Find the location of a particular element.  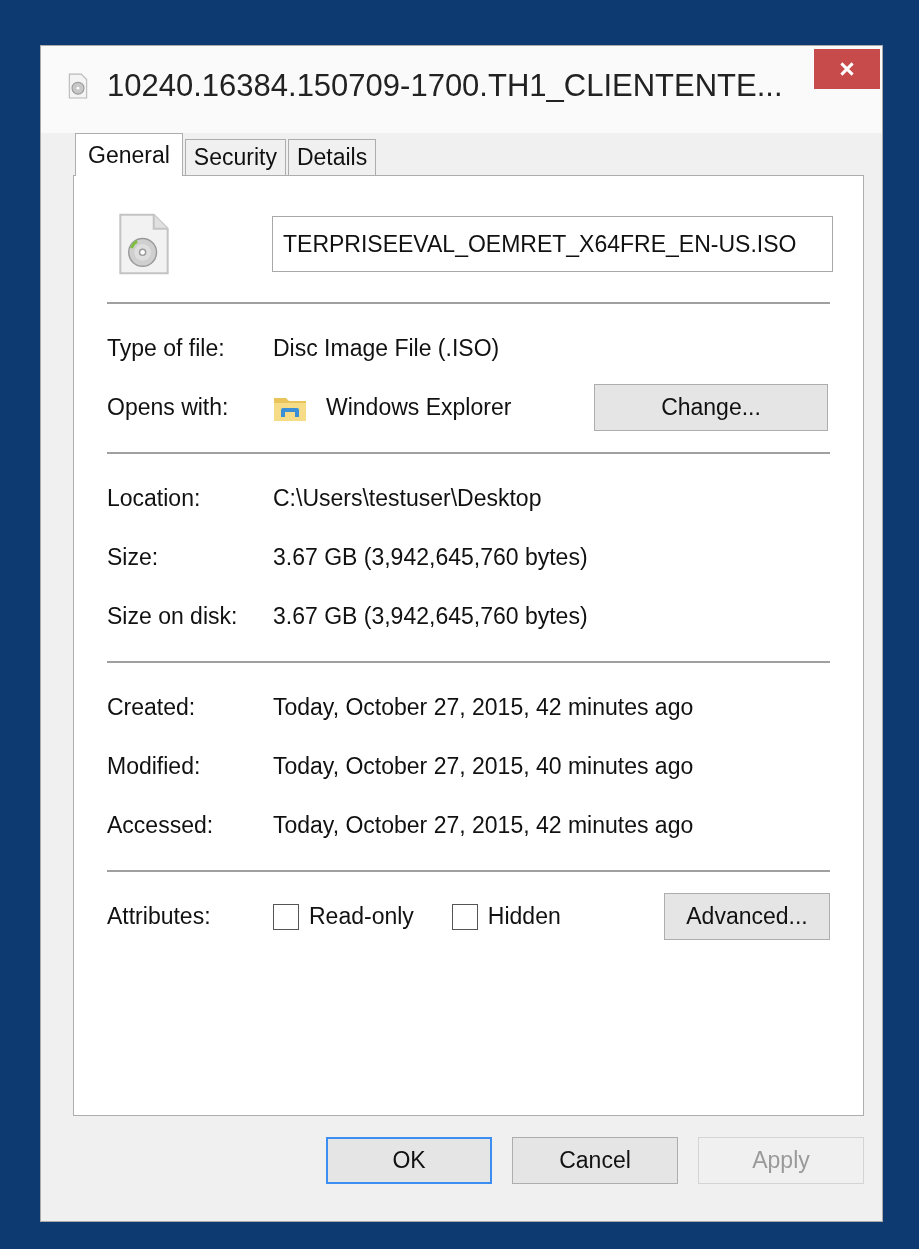

checkbox-label: Hidden is located at coordinates (524, 916).